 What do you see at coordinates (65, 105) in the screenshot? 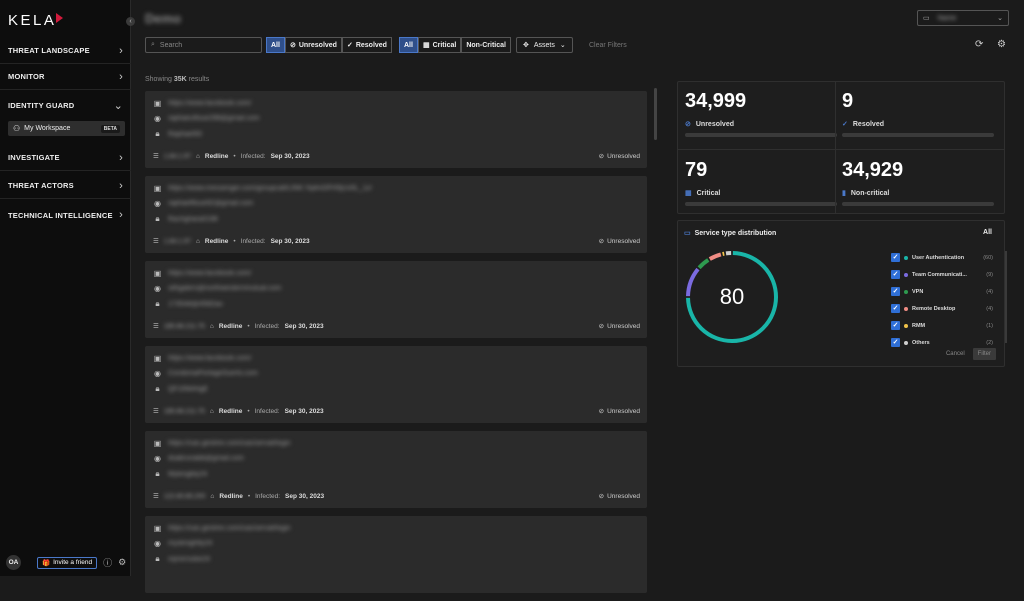
I see `nav-identity-guard: IDENTITY GUARD⌄` at bounding box center [65, 105].